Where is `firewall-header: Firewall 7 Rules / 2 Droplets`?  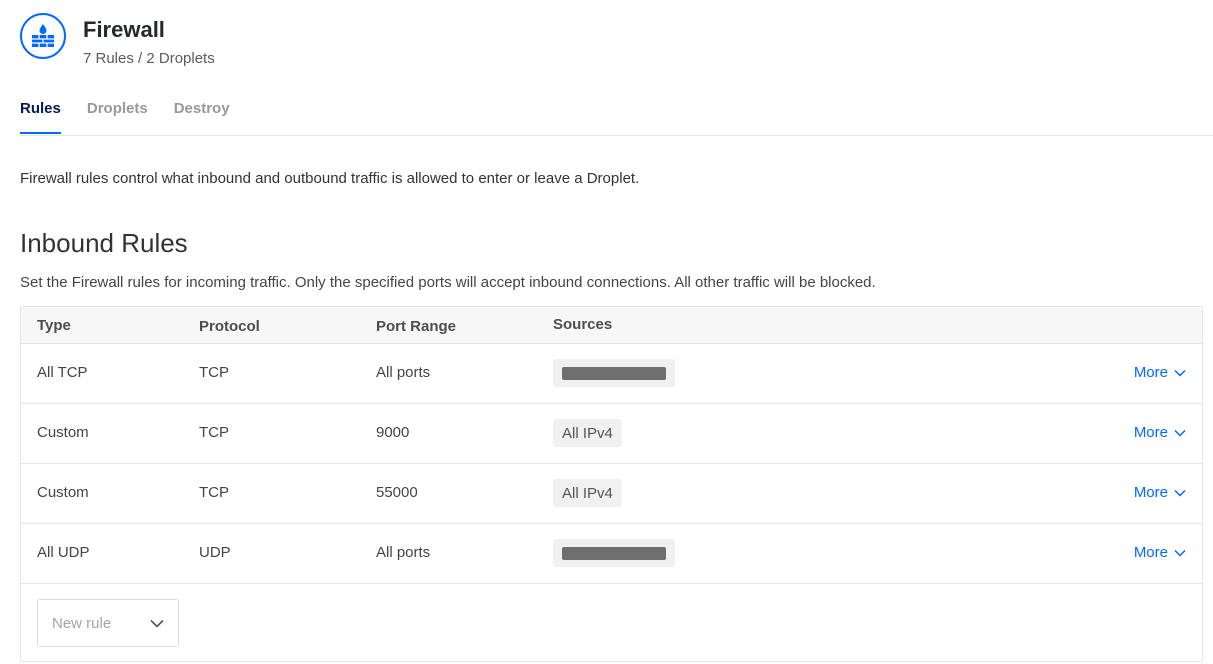
firewall-header: Firewall 7 Rules / 2 Droplets is located at coordinates (117, 40).